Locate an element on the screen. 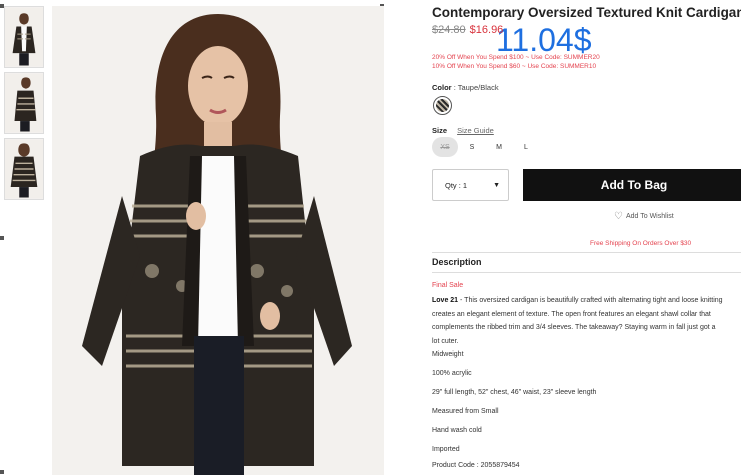 The image size is (741, 475). size-guide-link: Size Guide is located at coordinates (475, 130).